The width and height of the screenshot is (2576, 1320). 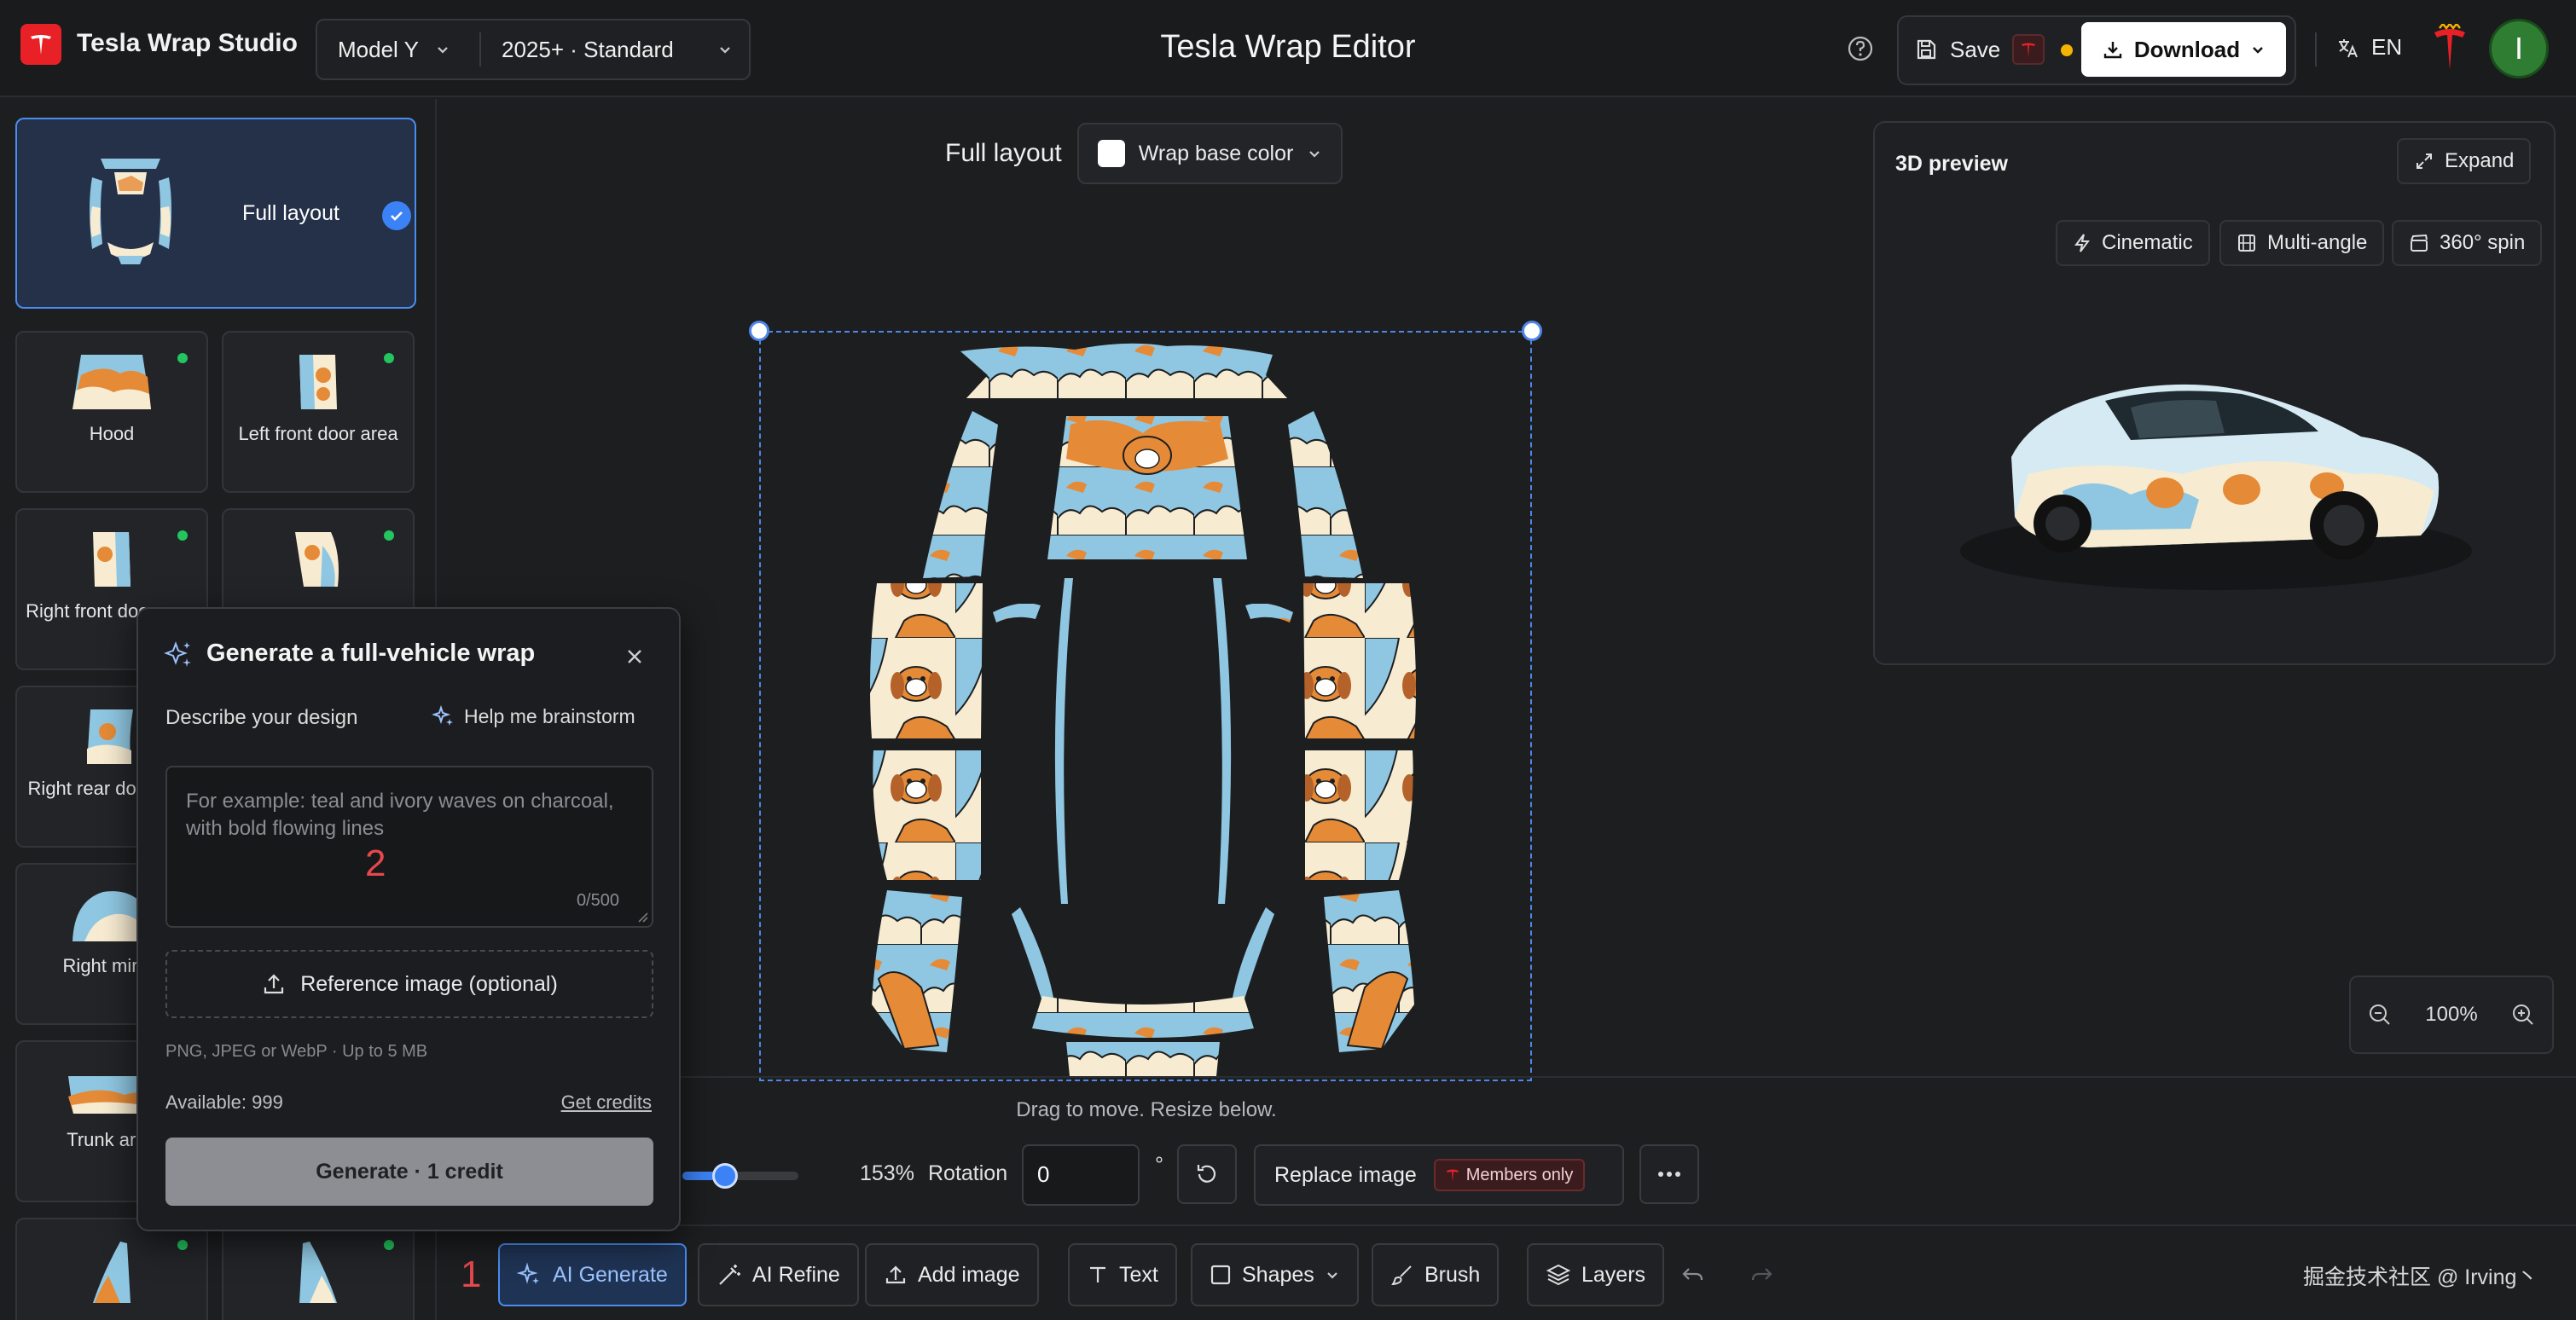 I want to click on character-count: 0/500, so click(x=597, y=900).